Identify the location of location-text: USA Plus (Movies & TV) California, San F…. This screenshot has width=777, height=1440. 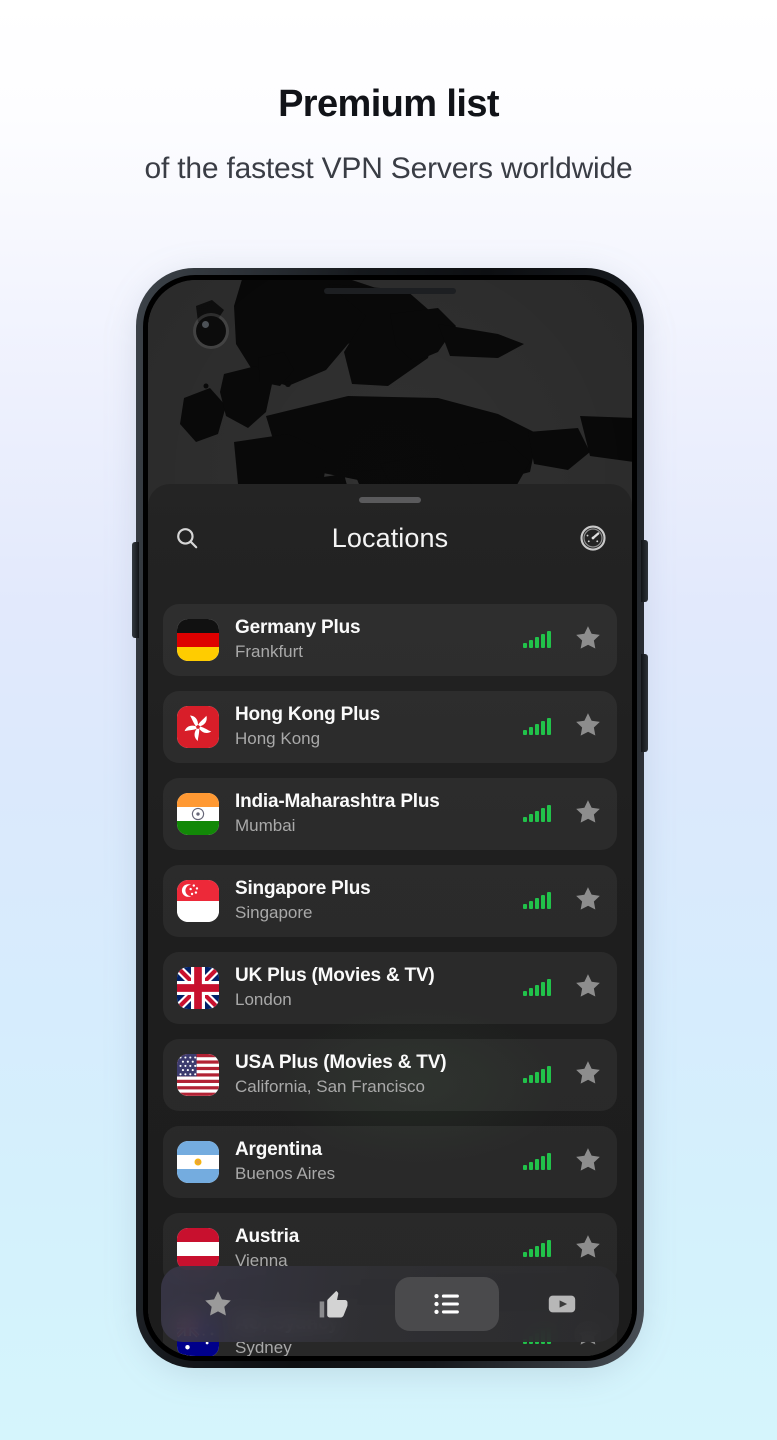
(379, 1074).